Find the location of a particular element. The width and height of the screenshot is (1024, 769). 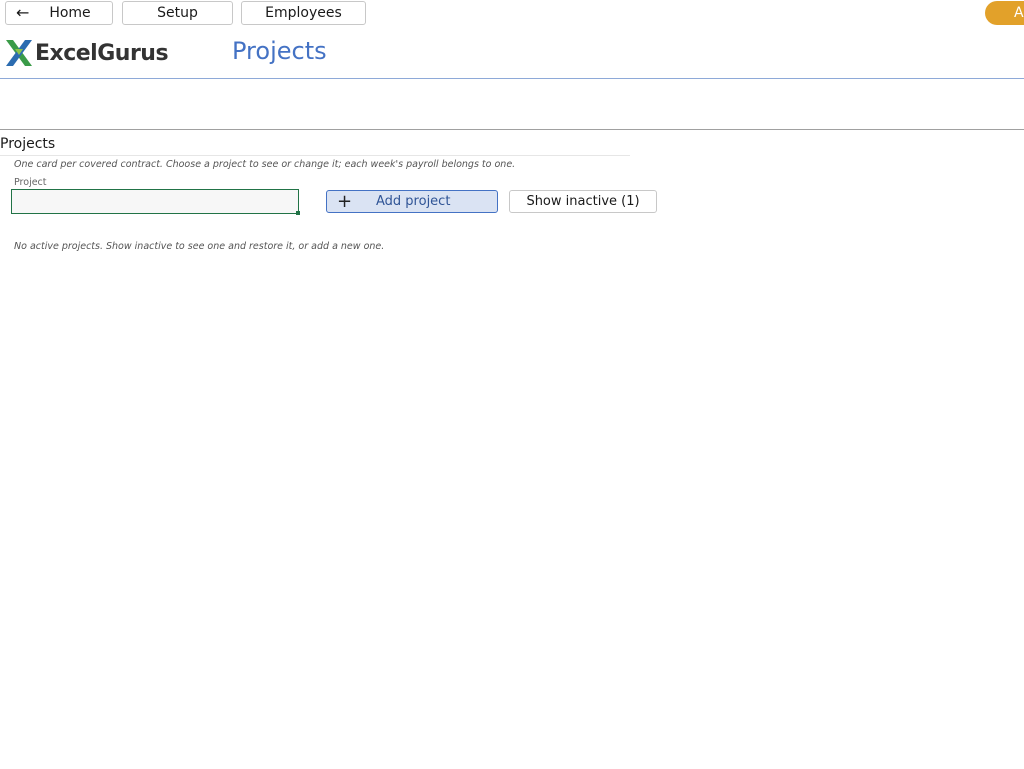

setup-button-label: Setup is located at coordinates (177, 13).